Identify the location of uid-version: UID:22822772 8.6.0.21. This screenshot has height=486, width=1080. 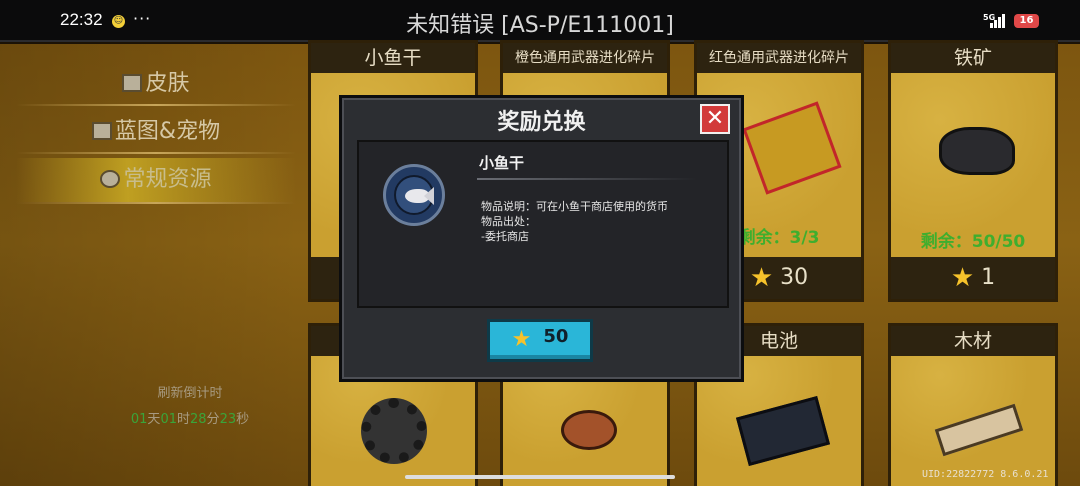
(985, 474).